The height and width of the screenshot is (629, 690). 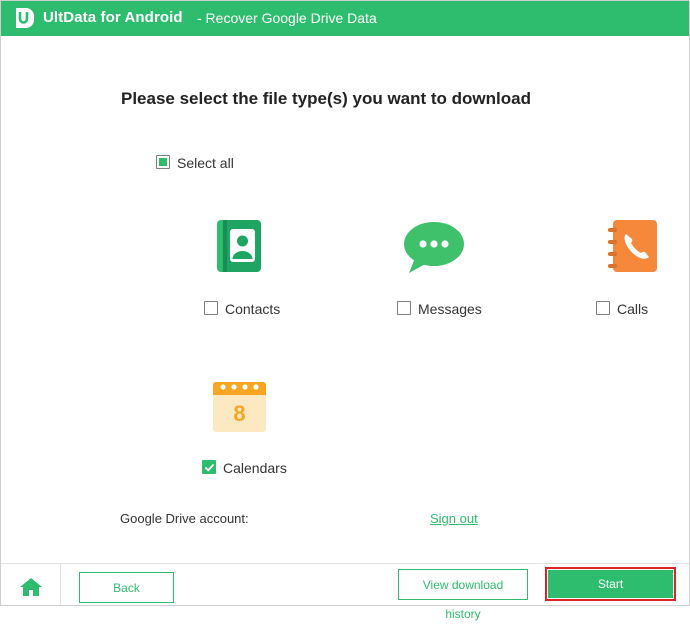 I want to click on ultdata-logo-icon, so click(x=25, y=18).